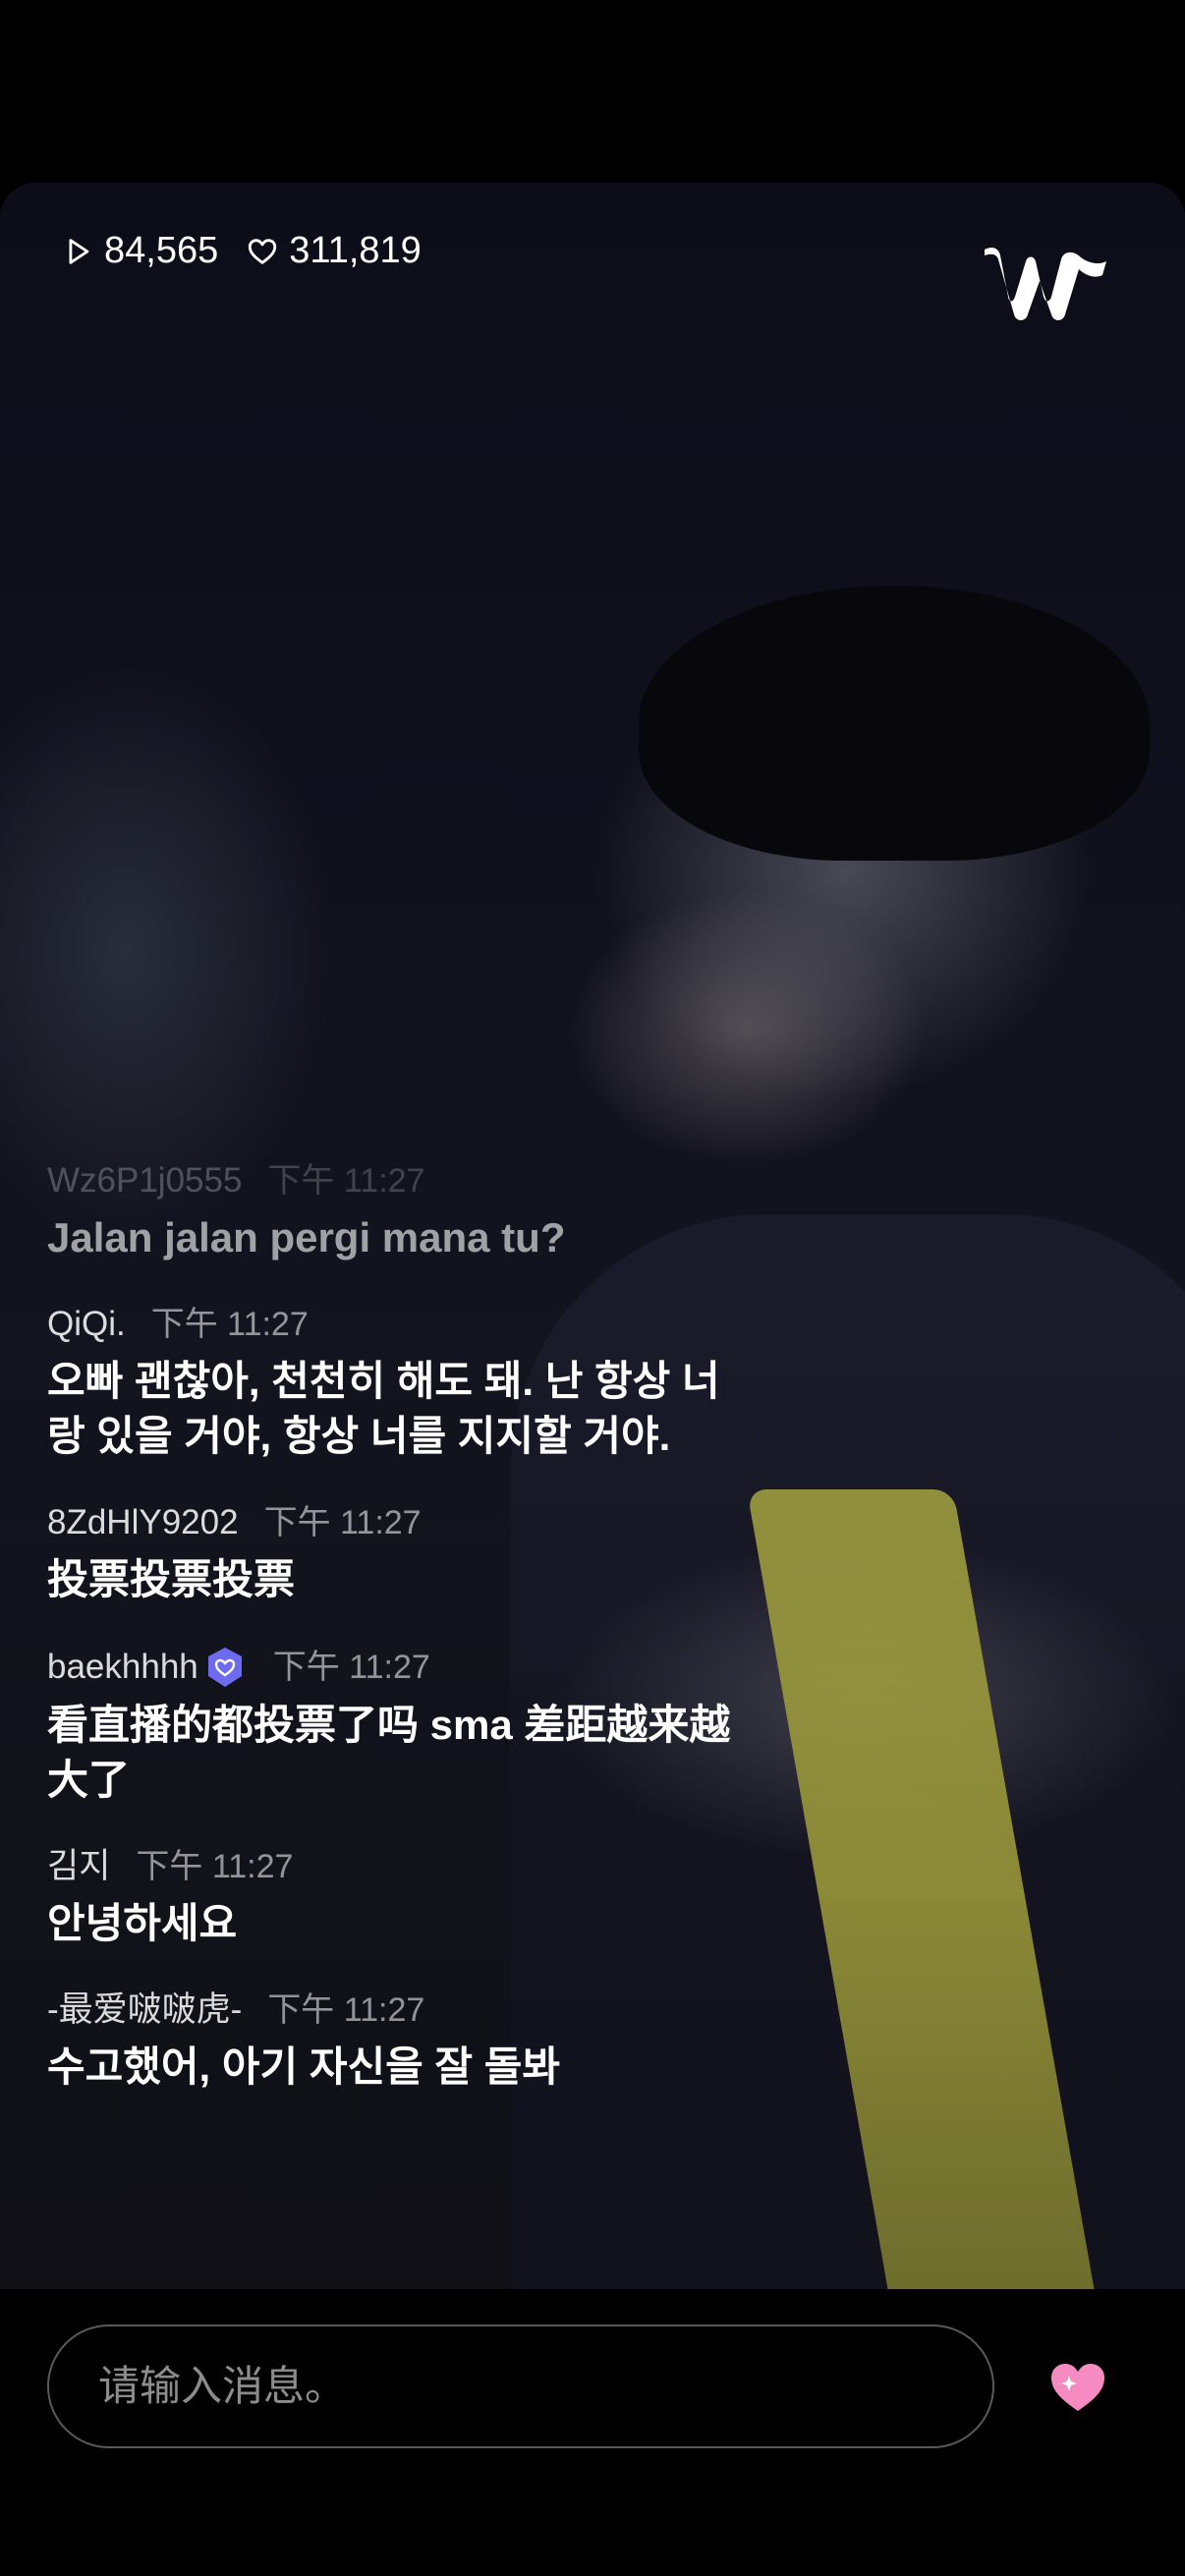  Describe the element at coordinates (1045, 284) in the screenshot. I see `weverse-logo` at that location.